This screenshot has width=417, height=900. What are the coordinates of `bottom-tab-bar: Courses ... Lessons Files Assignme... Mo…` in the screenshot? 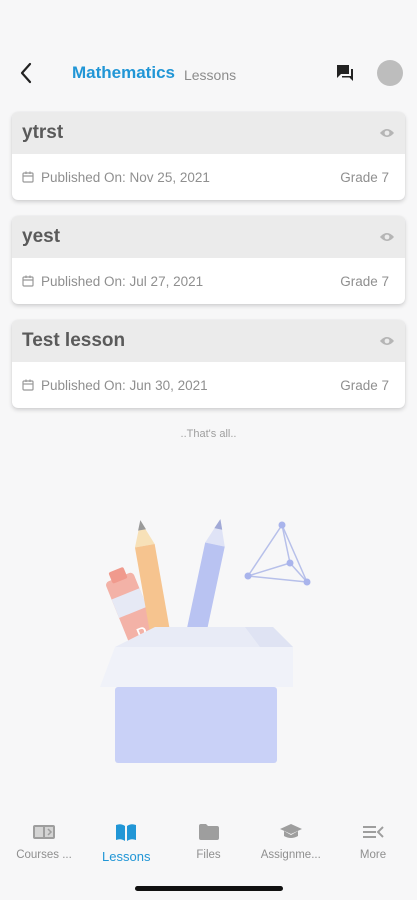 It's located at (208, 840).